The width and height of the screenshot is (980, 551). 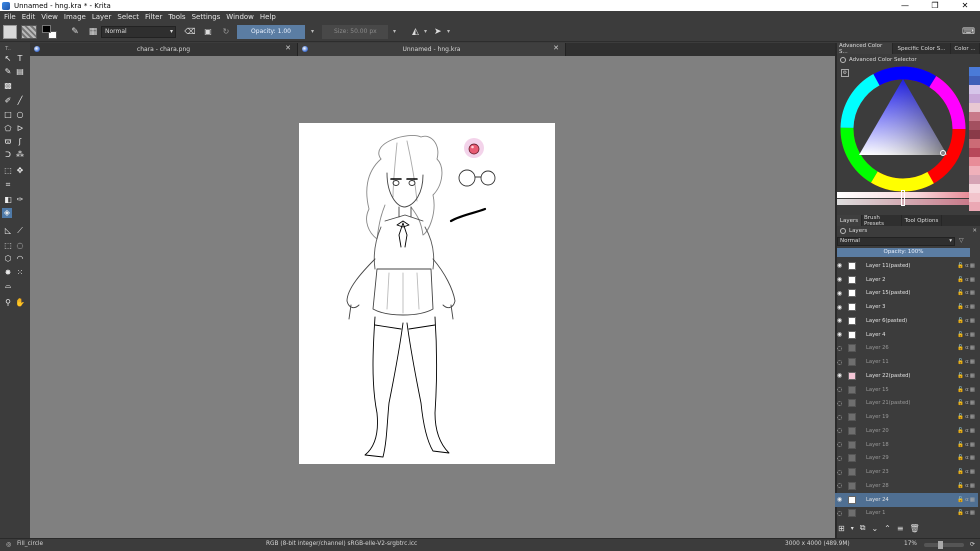 What do you see at coordinates (906, 349) in the screenshot?
I see `layer-row: ◌ Layer 26 🔓α▦` at bounding box center [906, 349].